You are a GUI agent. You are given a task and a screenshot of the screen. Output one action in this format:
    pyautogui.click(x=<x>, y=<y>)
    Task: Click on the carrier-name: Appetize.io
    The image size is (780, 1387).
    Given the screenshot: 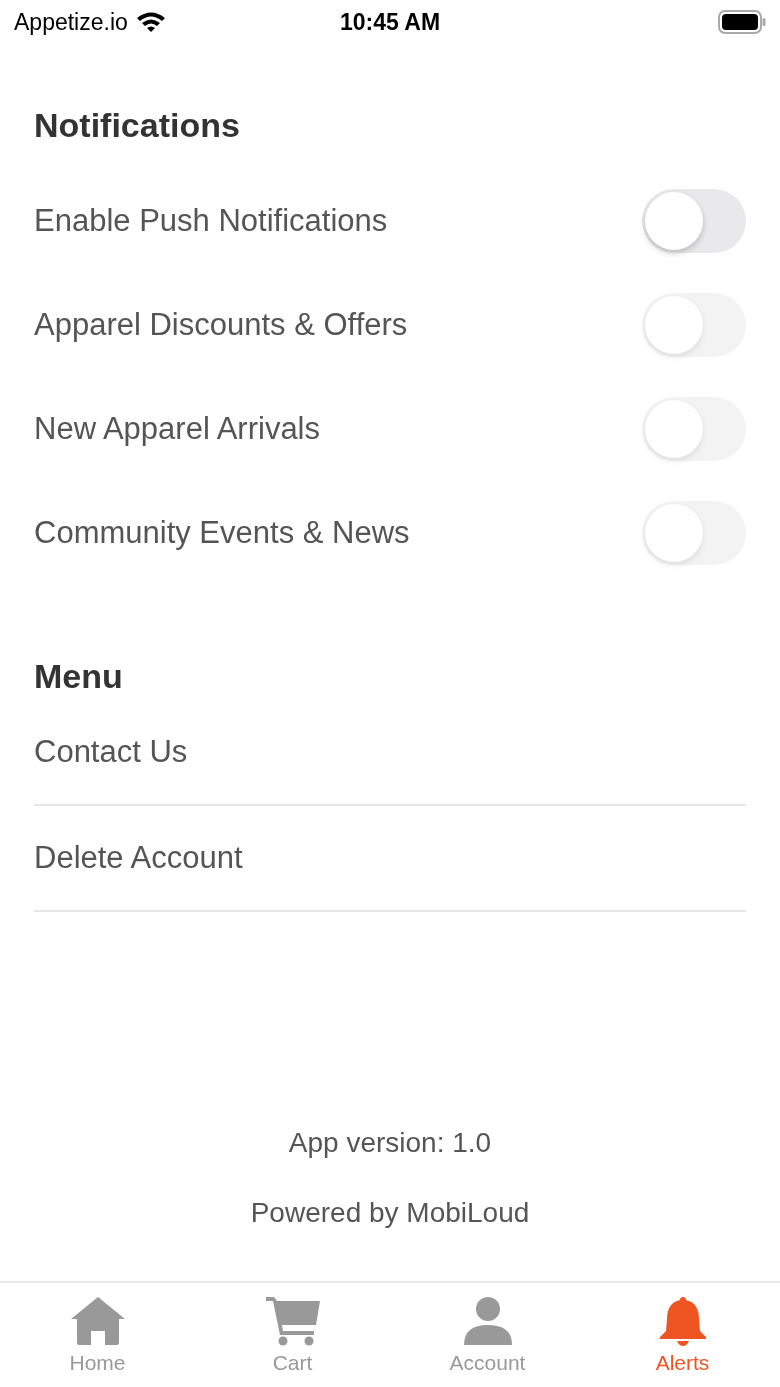 What is the action you would take?
    pyautogui.click(x=71, y=22)
    